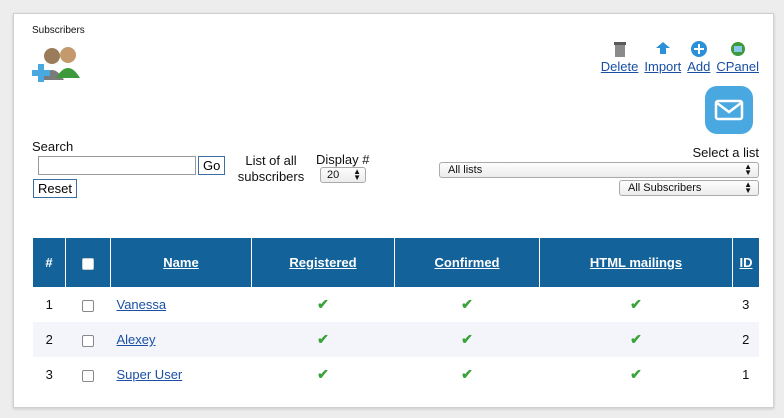  I want to click on col-select-all, so click(88, 262).